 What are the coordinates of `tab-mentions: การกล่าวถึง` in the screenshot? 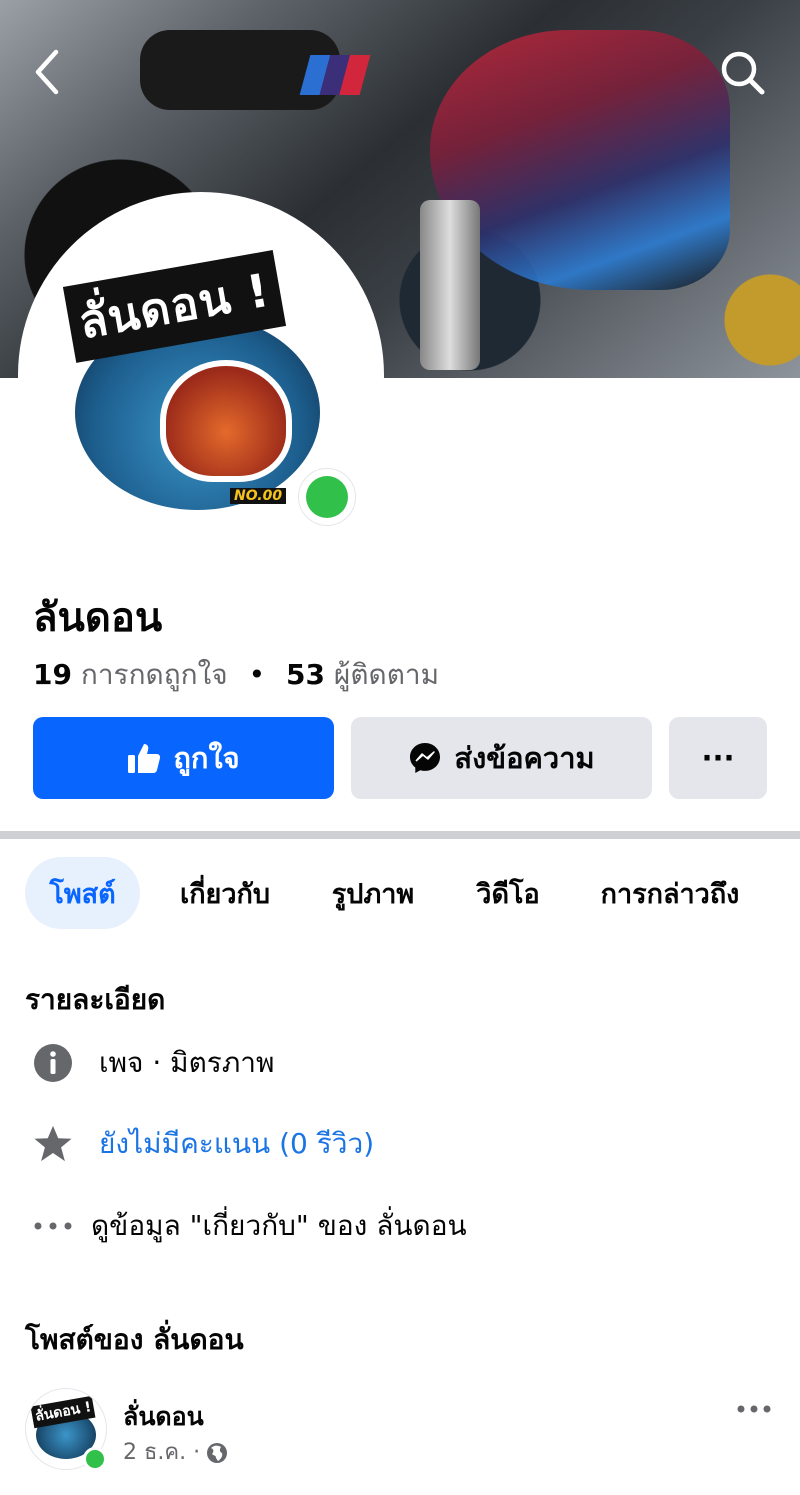 It's located at (670, 893).